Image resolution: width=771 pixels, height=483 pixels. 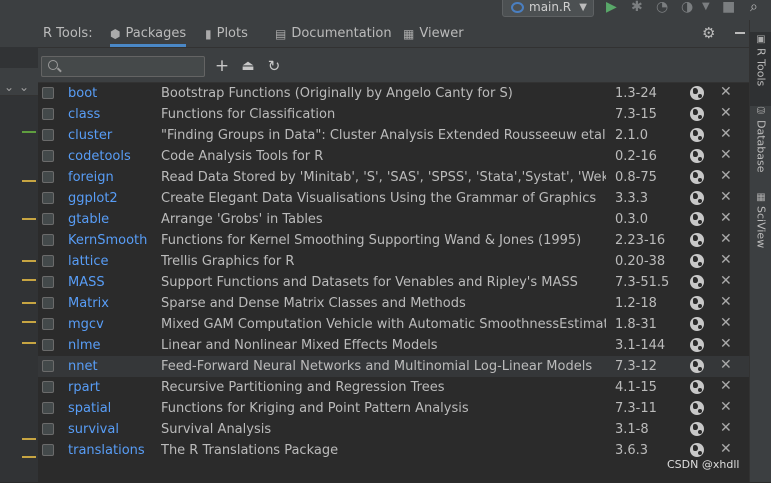 What do you see at coordinates (393, 261) in the screenshot?
I see `table-row: lattice Trellis Graphics for R 0.20-38 ✕` at bounding box center [393, 261].